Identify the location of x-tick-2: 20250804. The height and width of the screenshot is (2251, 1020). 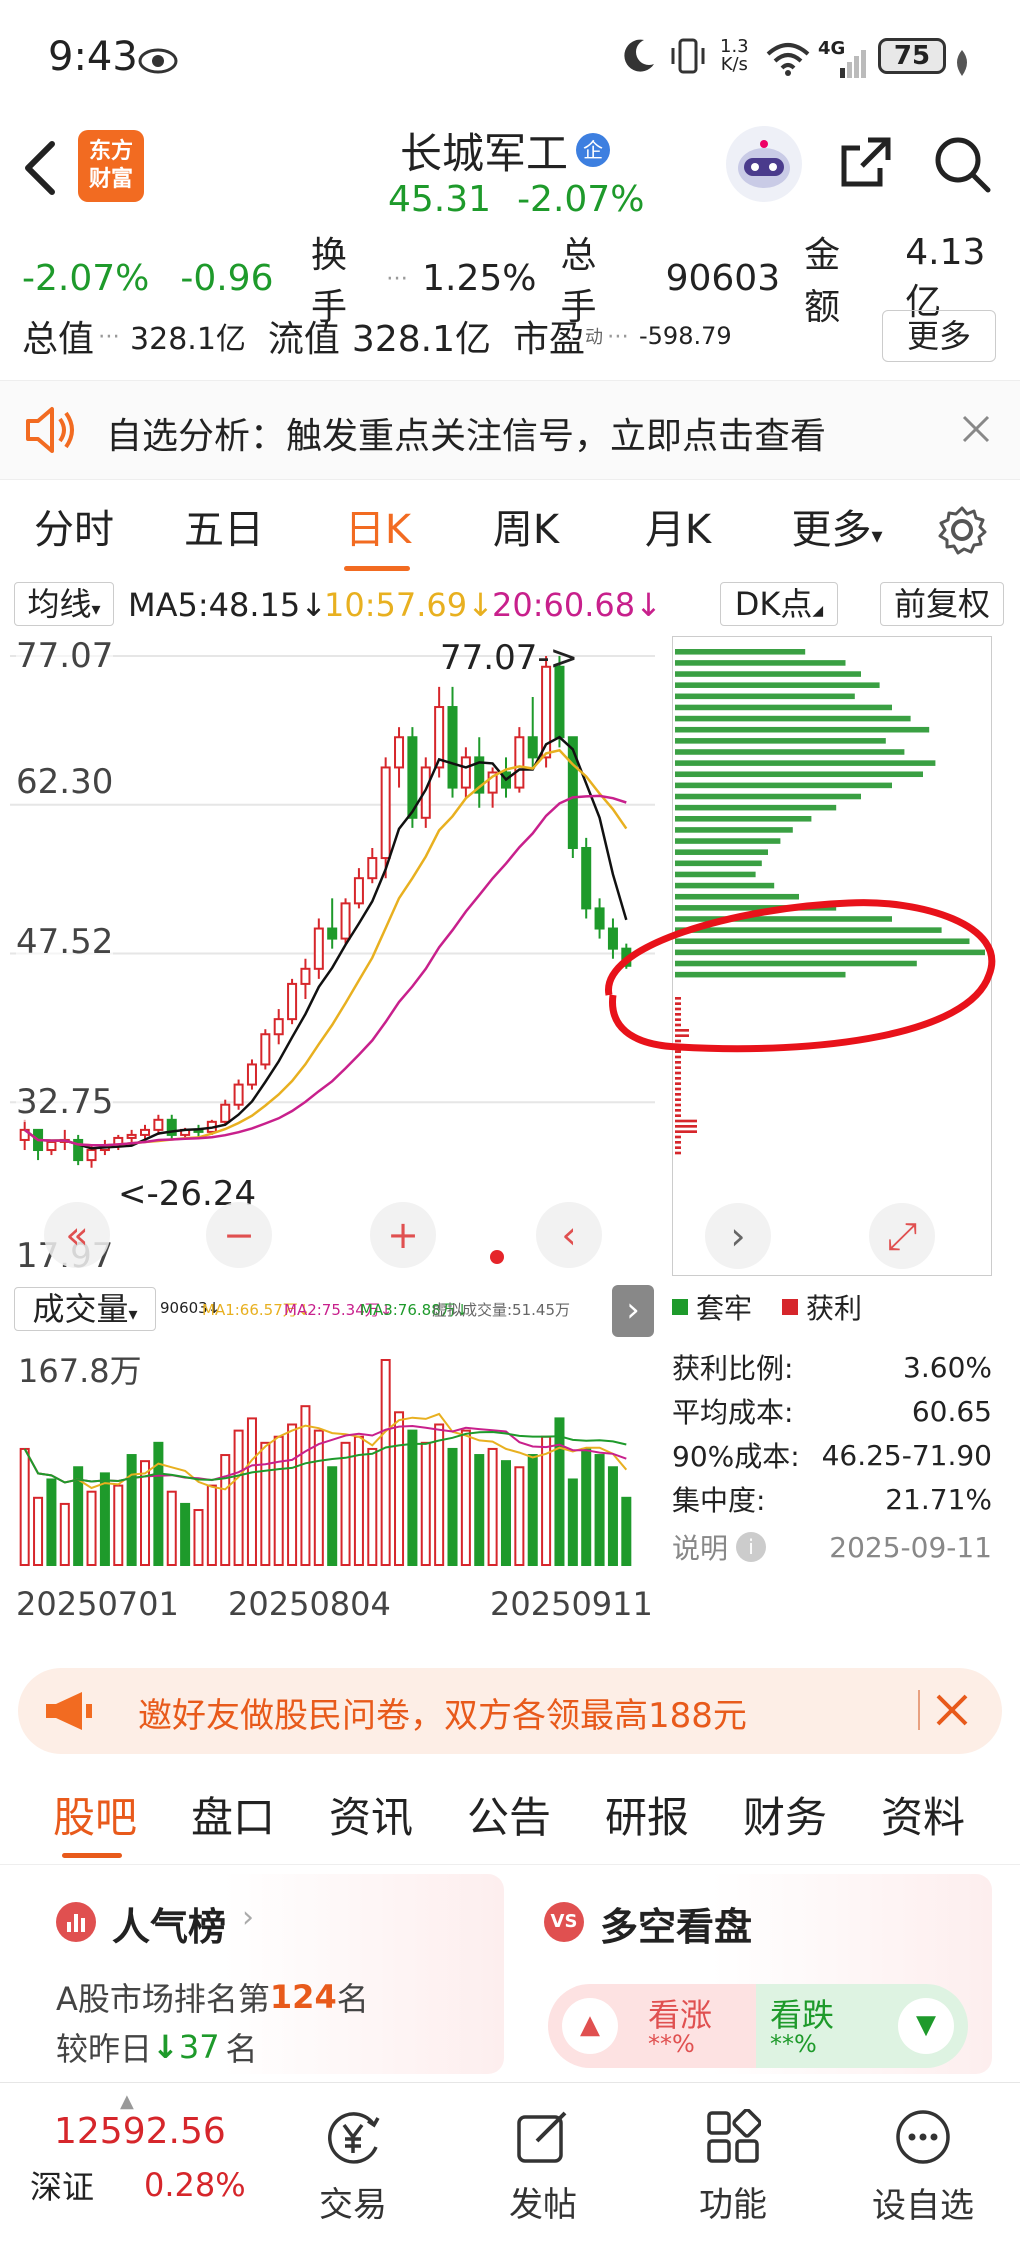
(309, 1604).